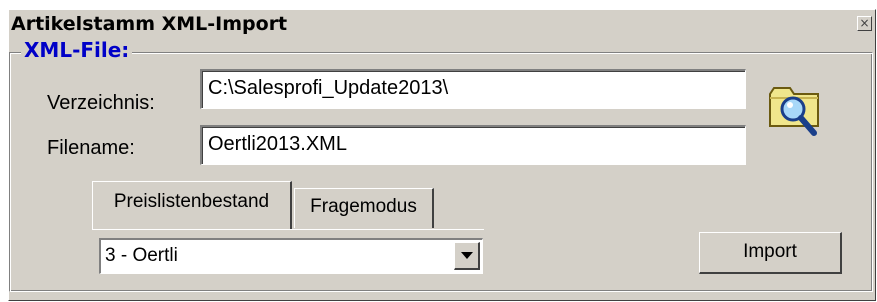 The image size is (877, 302). I want to click on window-title: Artikelstamm XML-Import, so click(149, 24).